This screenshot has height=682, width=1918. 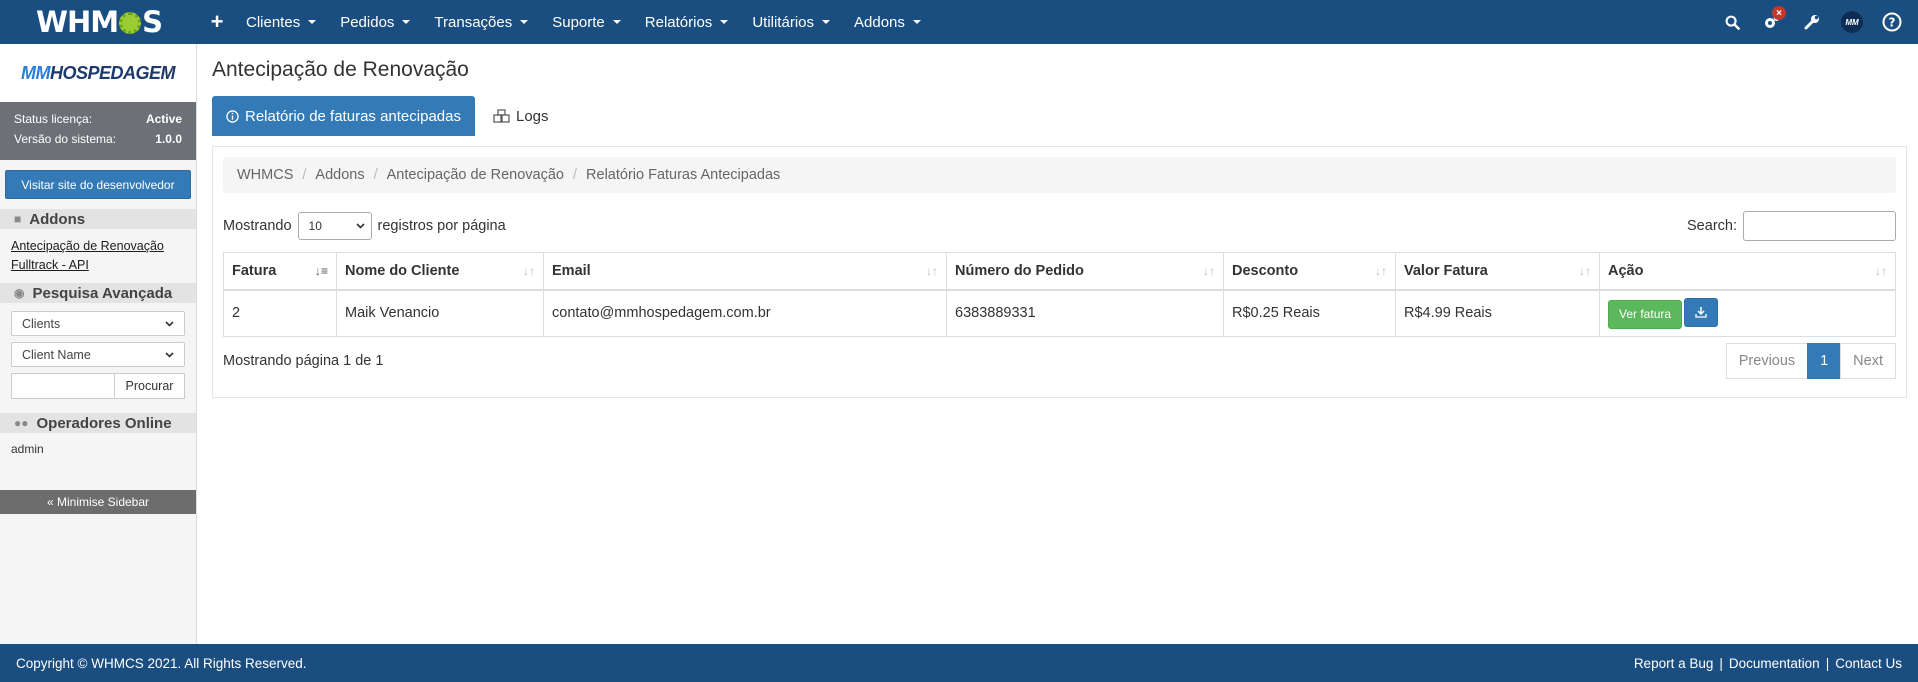 I want to click on search-icon, so click(x=1732, y=22).